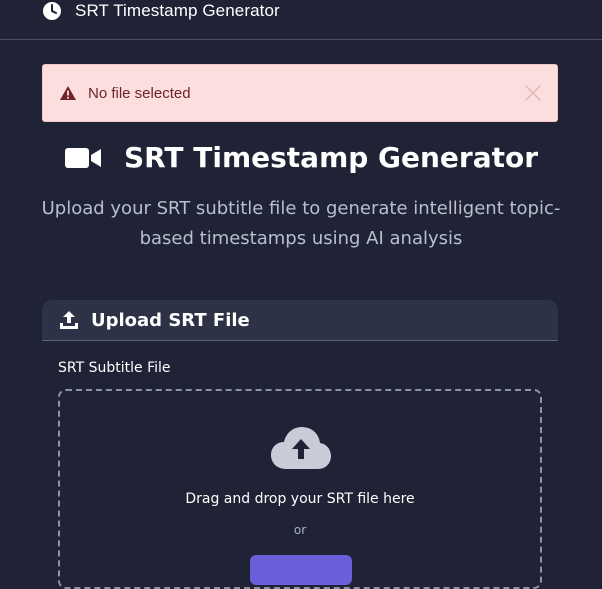 The height and width of the screenshot is (589, 602). I want to click on video-camera-icon, so click(82, 158).